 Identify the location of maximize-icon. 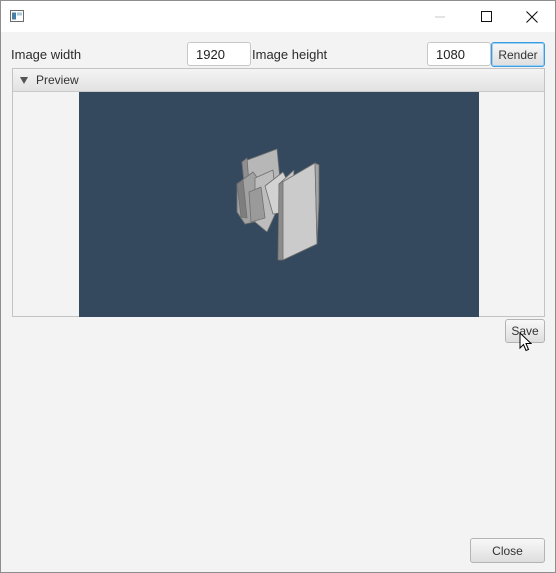
(486, 16).